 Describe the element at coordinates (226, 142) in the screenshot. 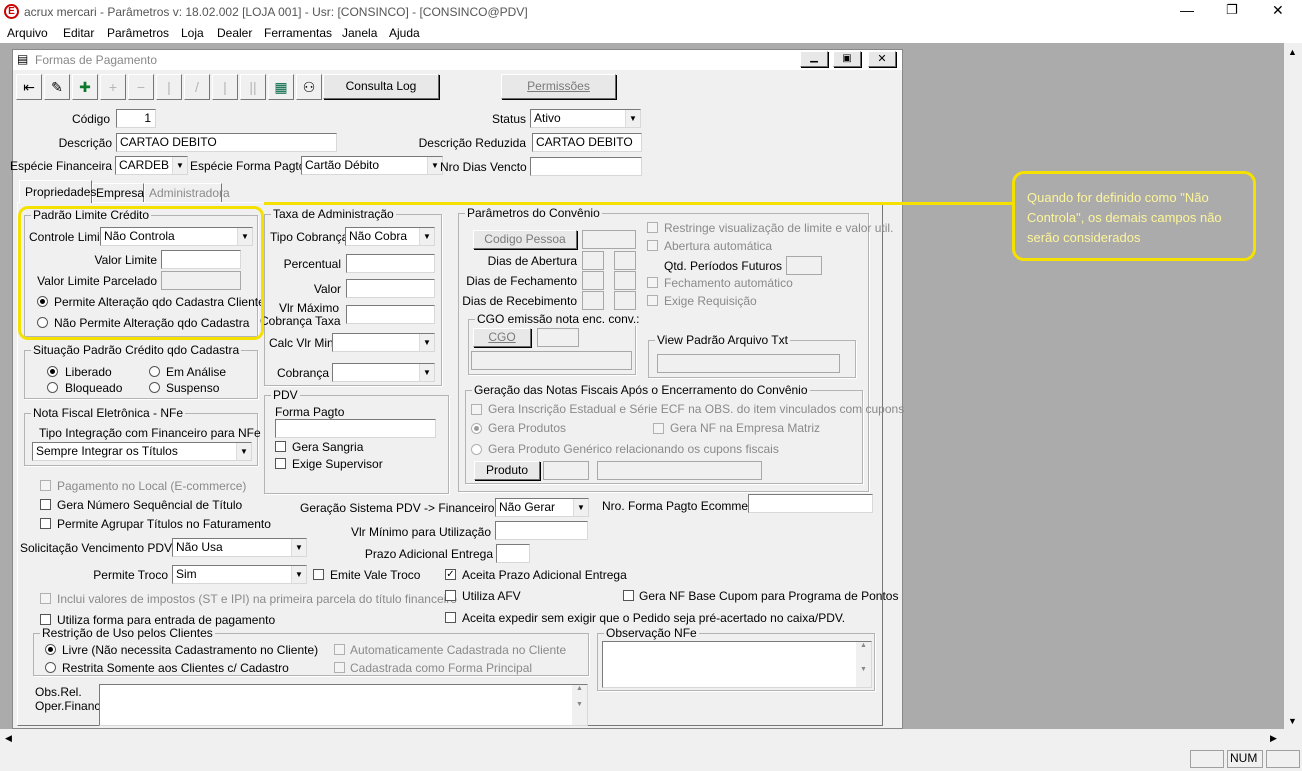

I see `descricao-input: CARTAO DEBITO` at that location.